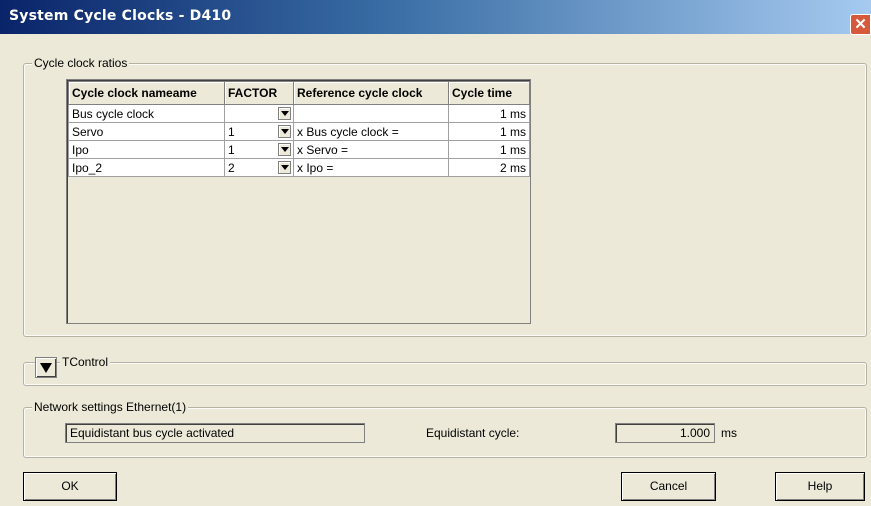  Describe the element at coordinates (694, 433) in the screenshot. I see `equidistant-cycle-value: 1.000` at that location.